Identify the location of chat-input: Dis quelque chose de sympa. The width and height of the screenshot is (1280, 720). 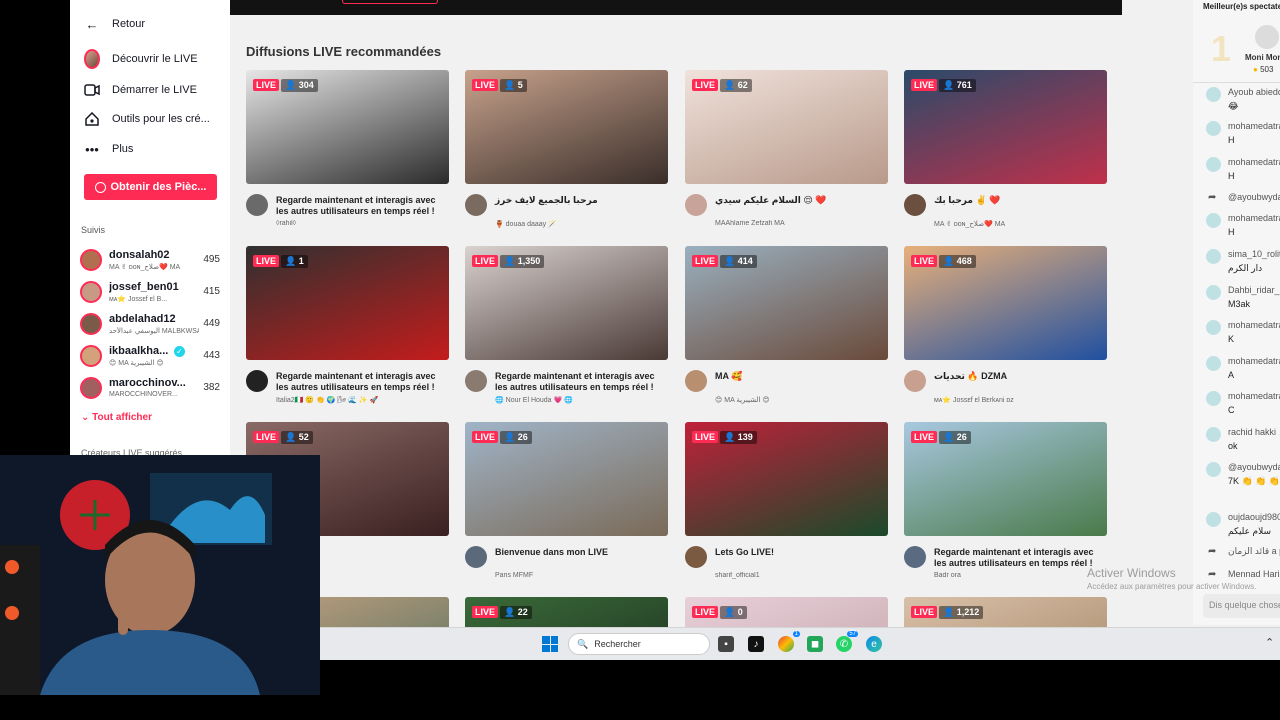
(1241, 606).